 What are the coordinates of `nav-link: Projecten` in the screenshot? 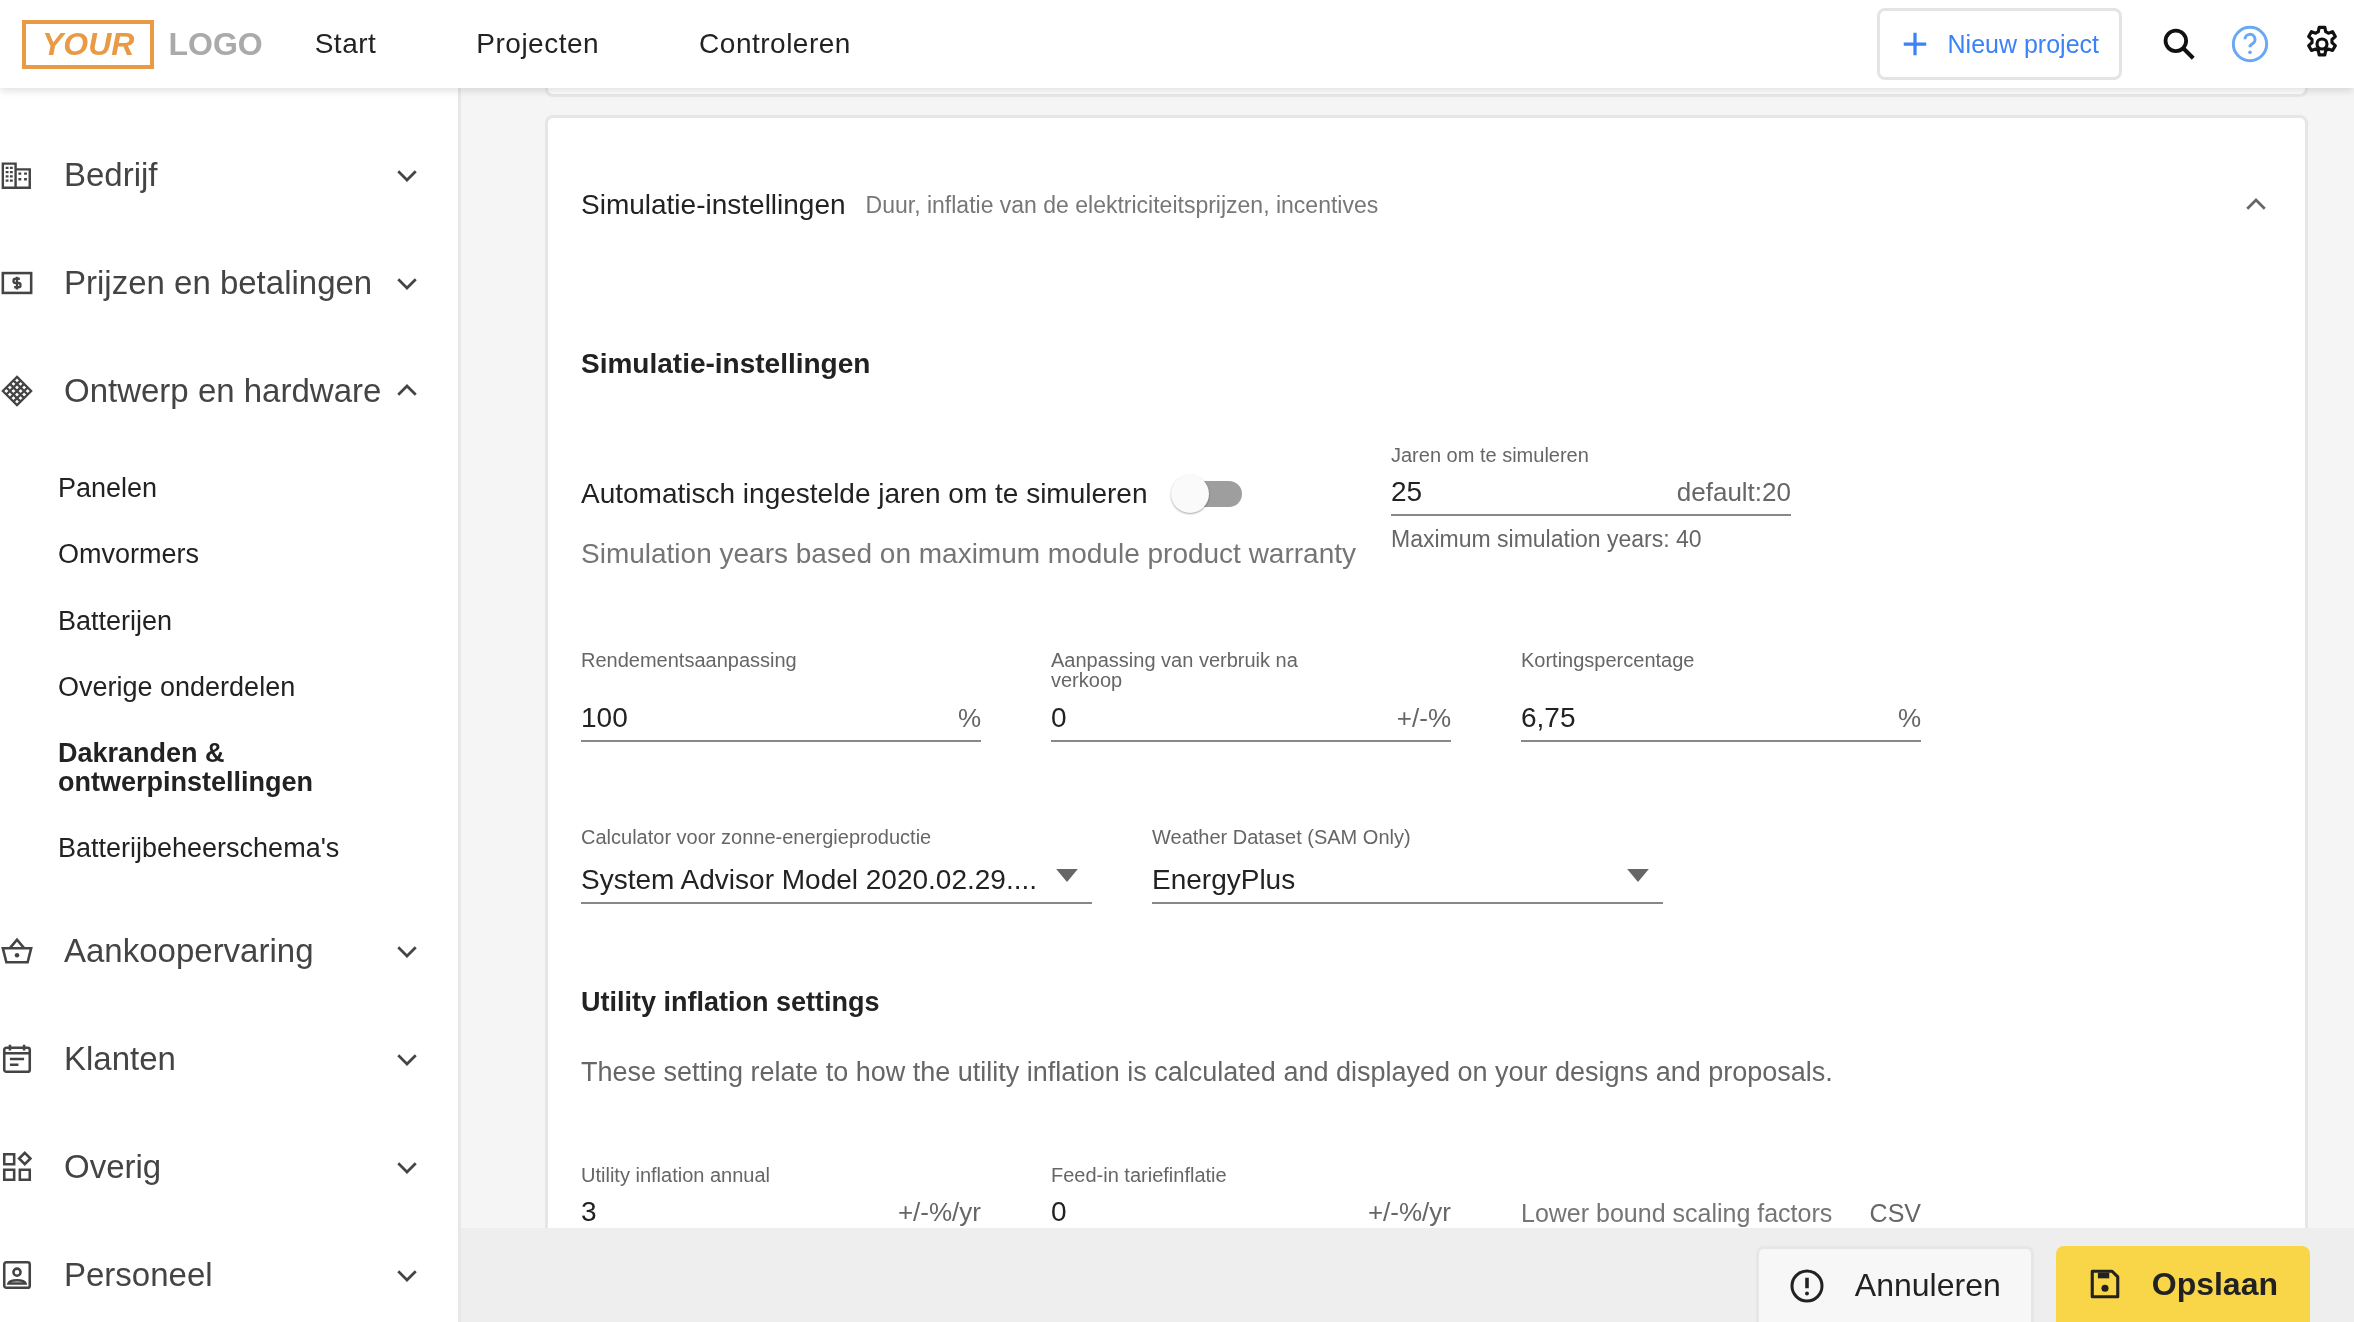 It's located at (538, 44).